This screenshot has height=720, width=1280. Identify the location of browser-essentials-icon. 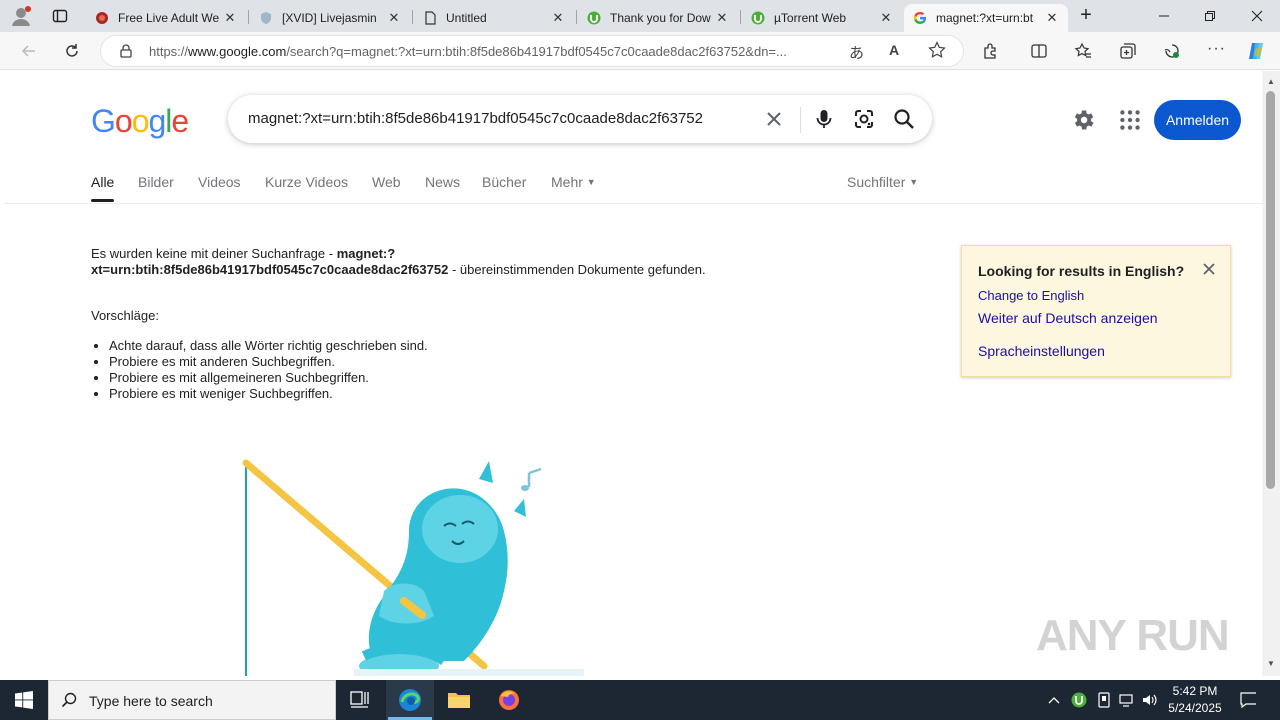
(1172, 52).